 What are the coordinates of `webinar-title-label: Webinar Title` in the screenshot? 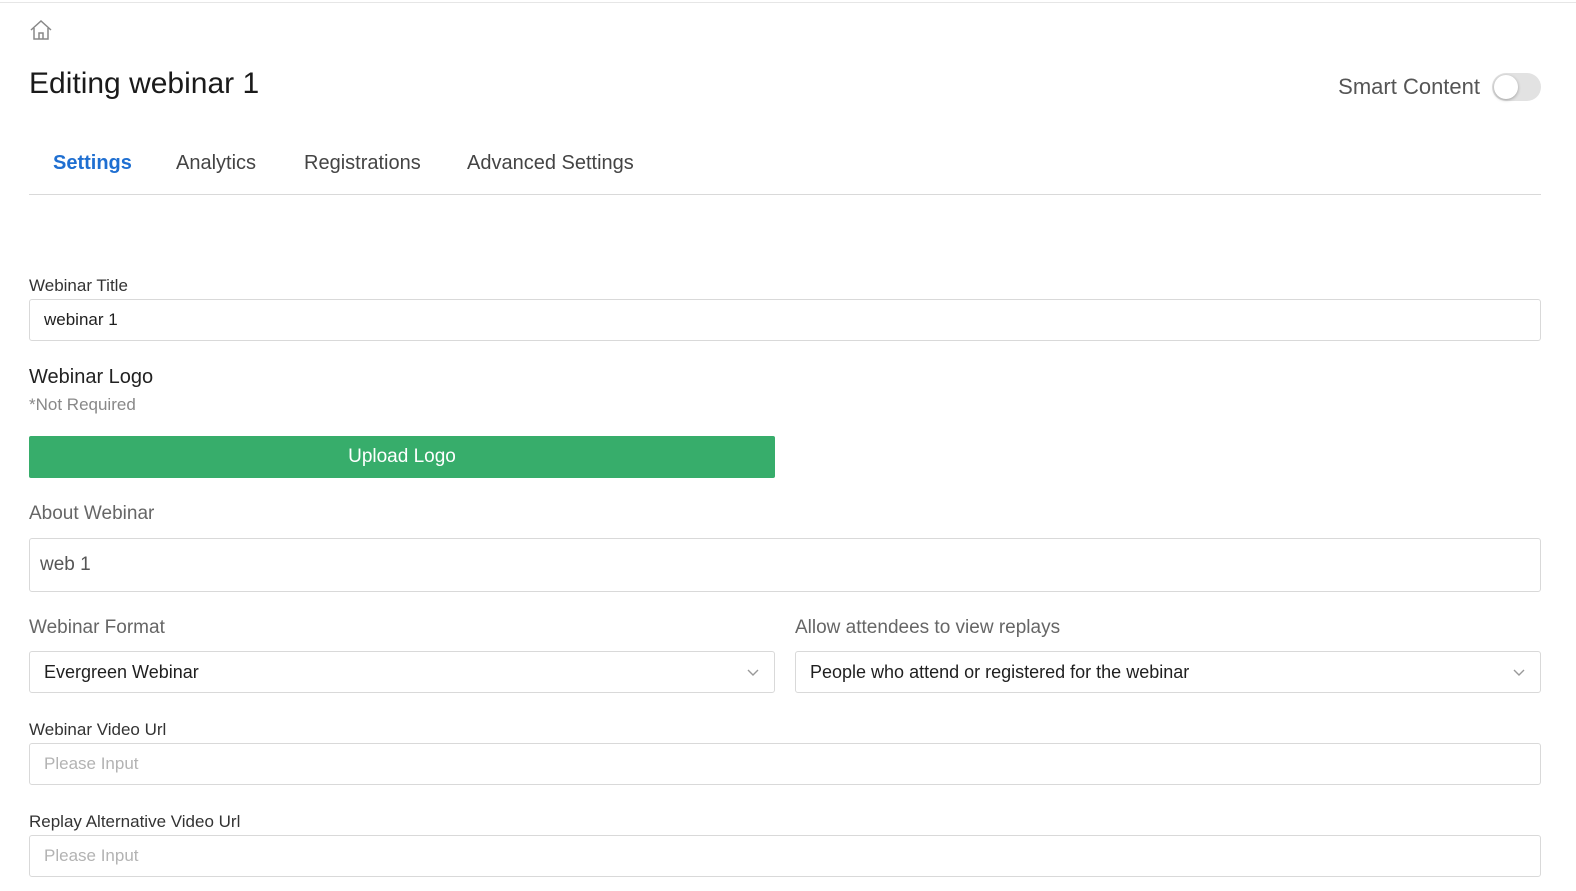 It's located at (78, 285).